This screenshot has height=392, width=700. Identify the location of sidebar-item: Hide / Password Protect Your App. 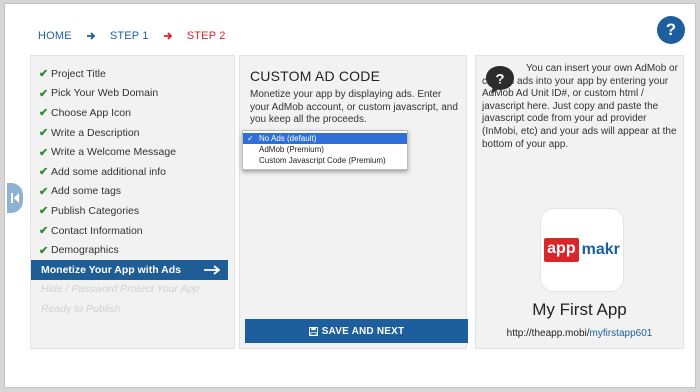
(132, 290).